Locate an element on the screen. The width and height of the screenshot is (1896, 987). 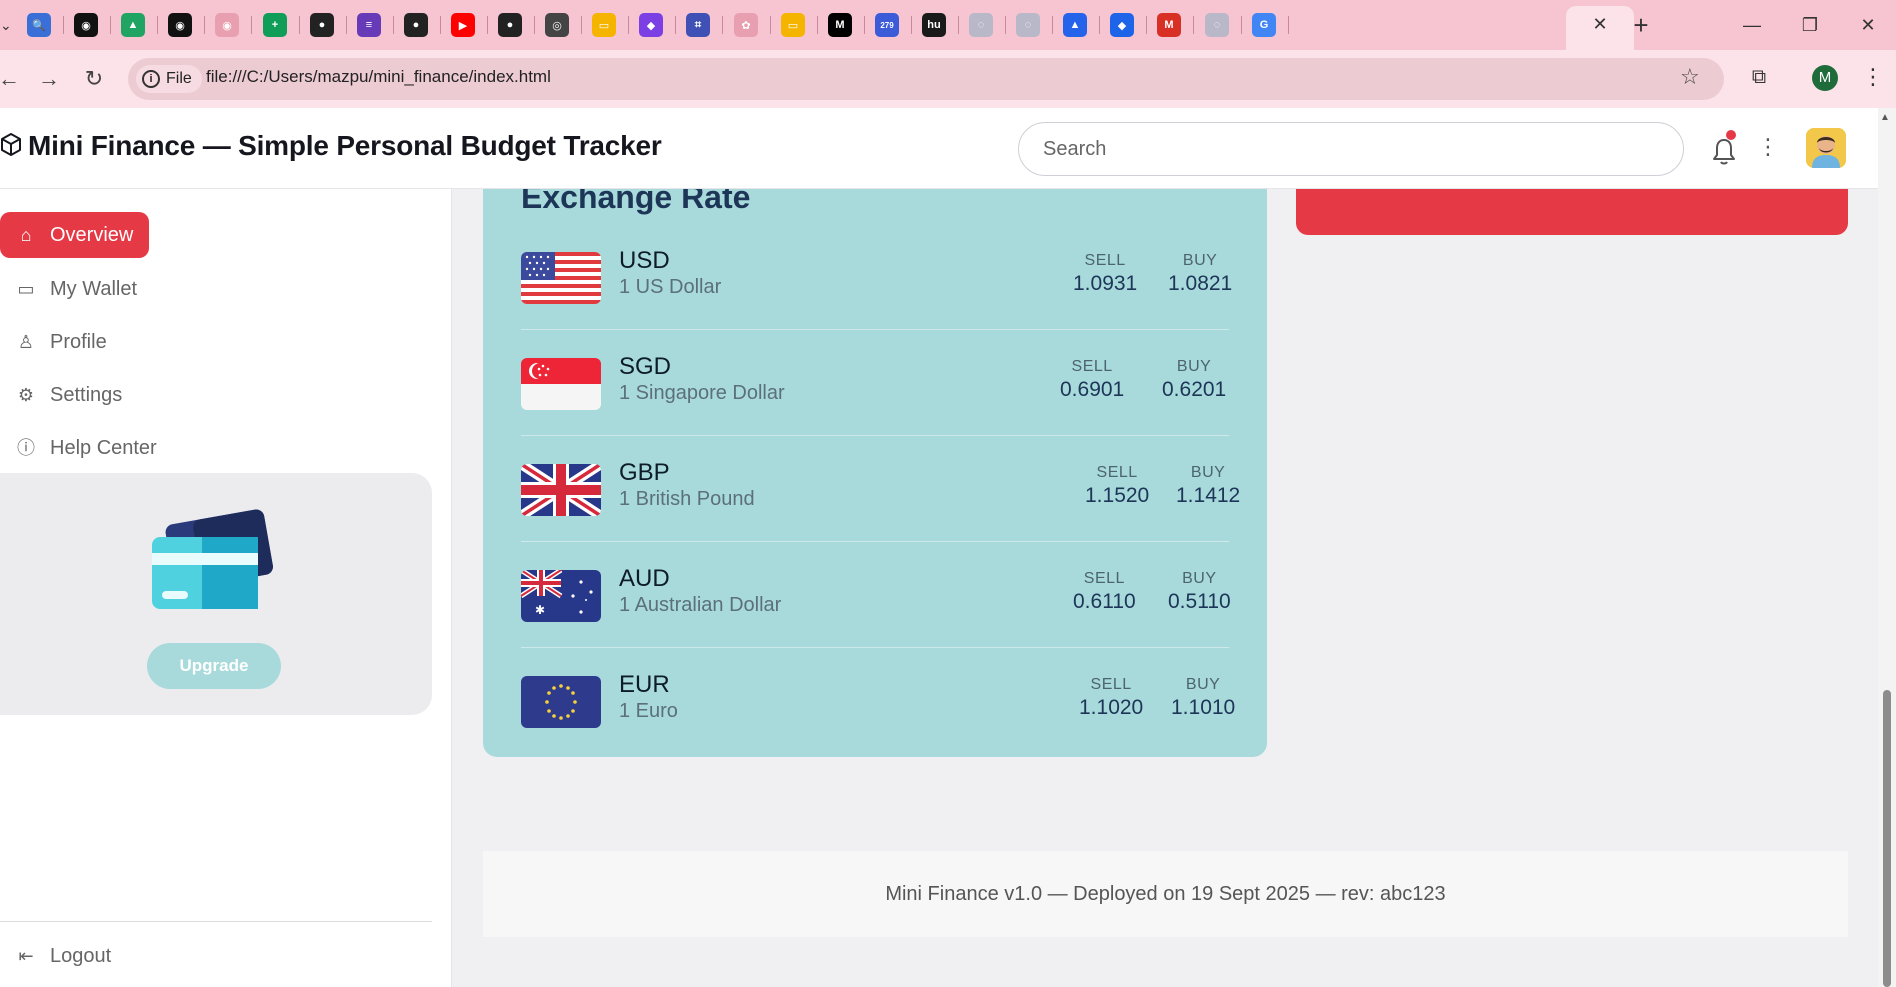
slides-tab-icon: ▭ is located at coordinates (604, 25).